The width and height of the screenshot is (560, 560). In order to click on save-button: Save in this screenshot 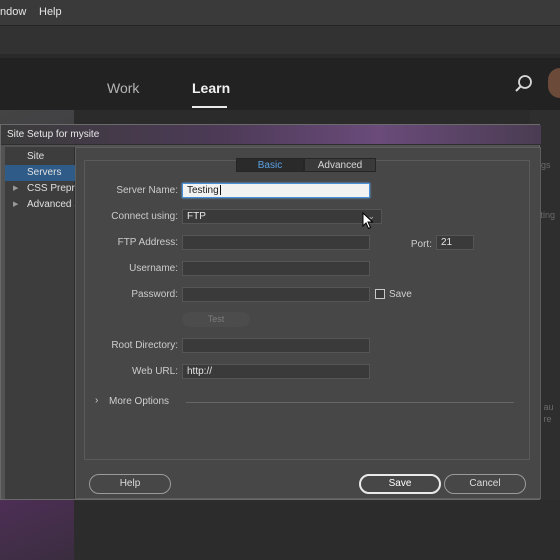, I will do `click(400, 484)`.